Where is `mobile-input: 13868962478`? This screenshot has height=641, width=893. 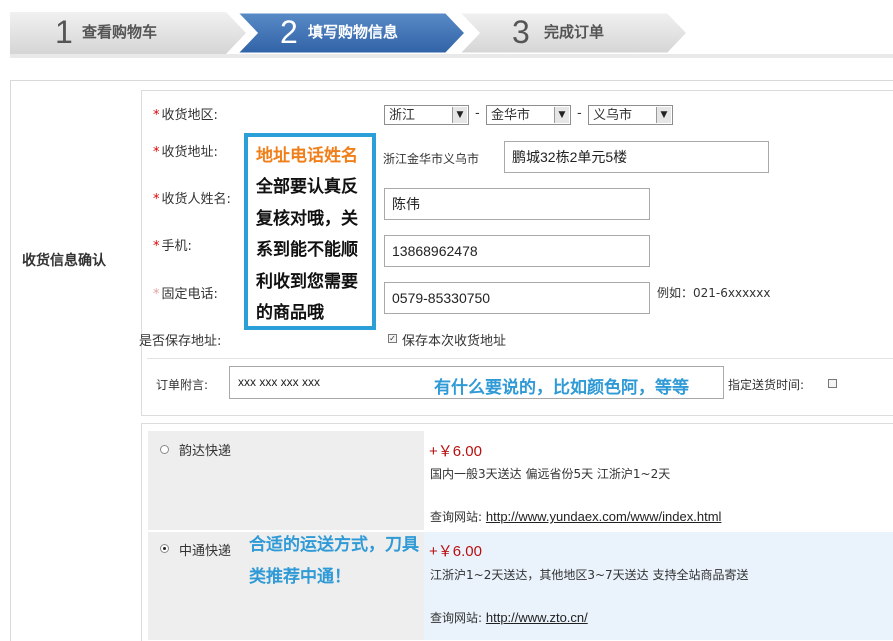 mobile-input: 13868962478 is located at coordinates (517, 251).